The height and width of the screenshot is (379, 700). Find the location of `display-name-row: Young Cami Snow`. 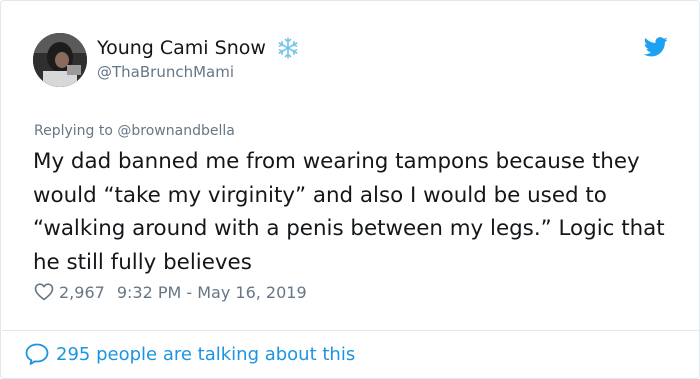

display-name-row: Young Cami Snow is located at coordinates (198, 48).